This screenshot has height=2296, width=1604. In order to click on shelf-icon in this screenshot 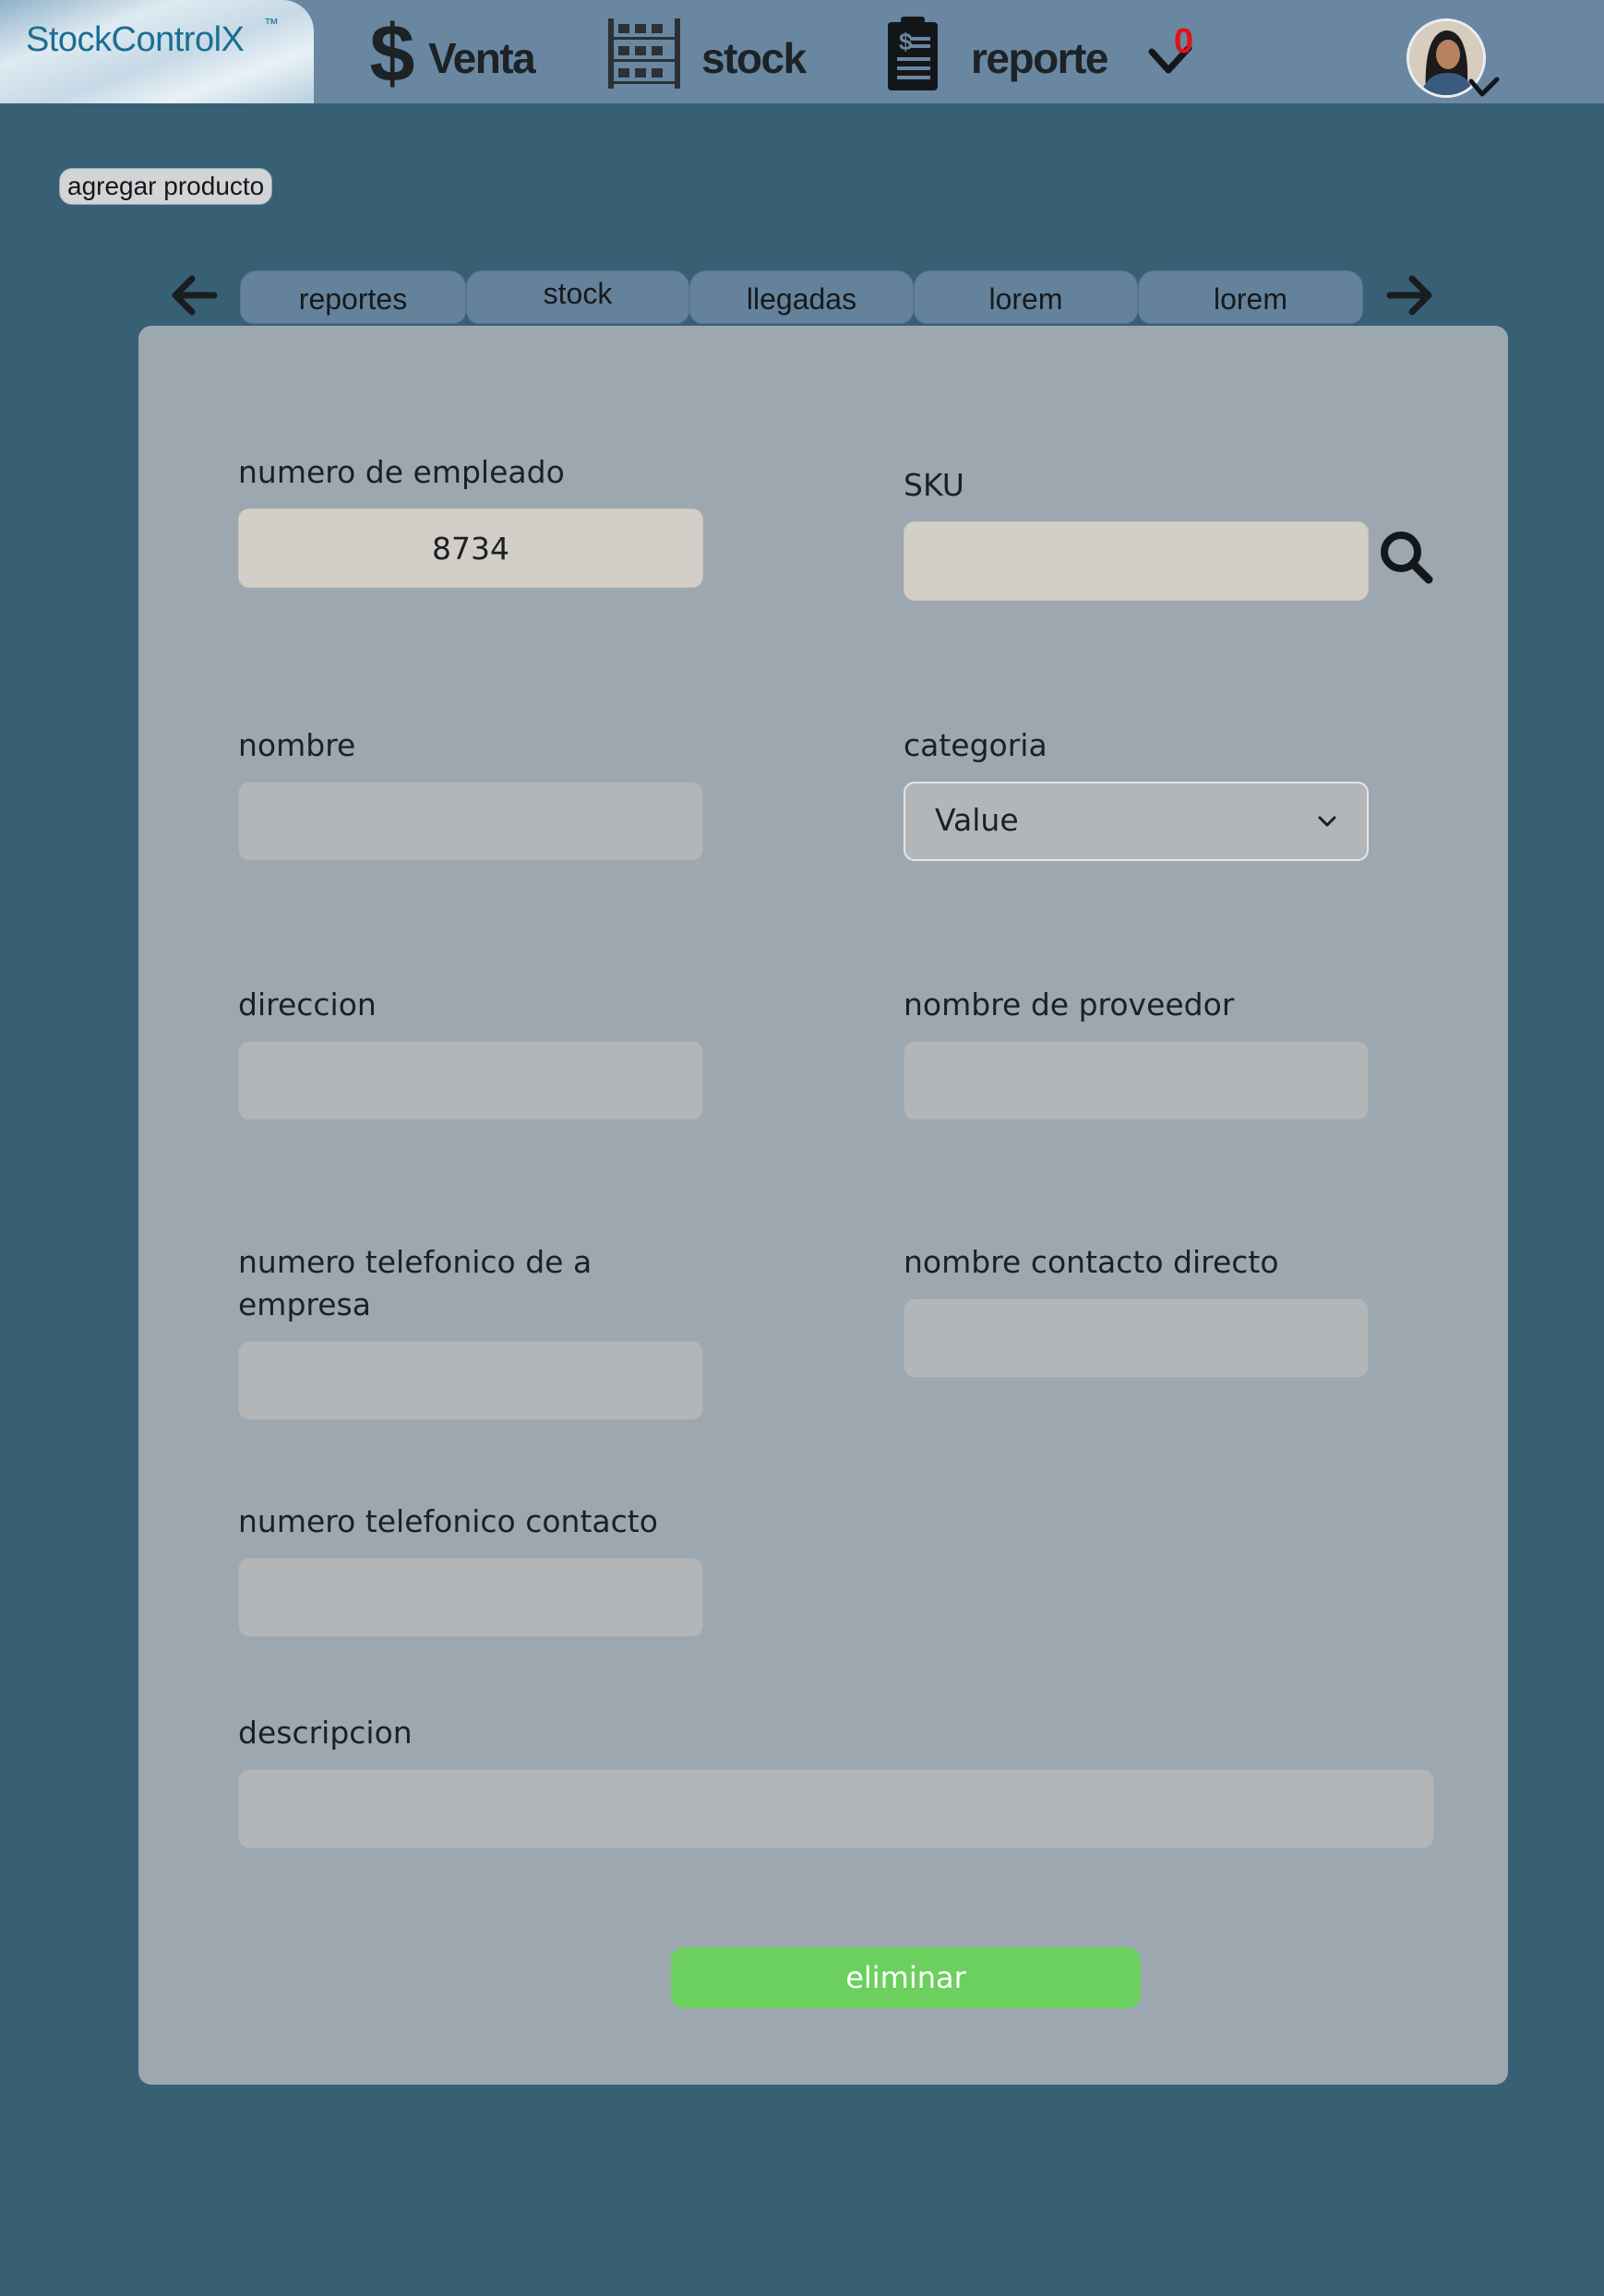, I will do `click(644, 53)`.